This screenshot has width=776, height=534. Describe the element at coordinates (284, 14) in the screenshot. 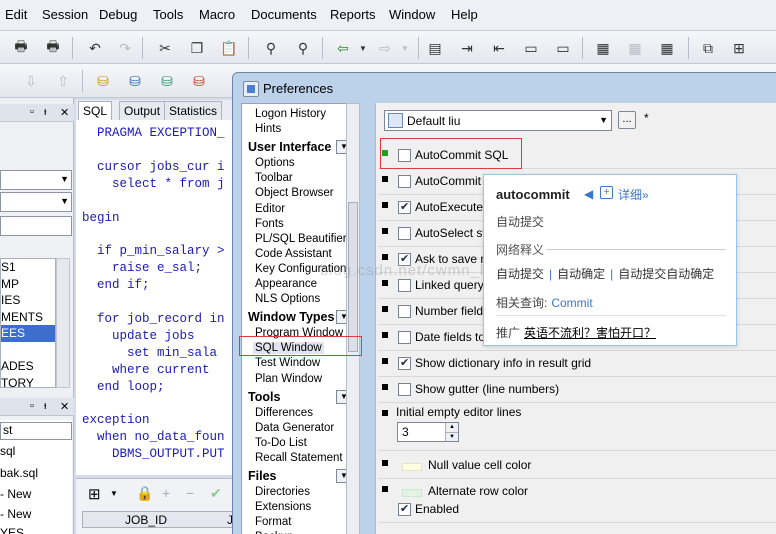

I see `menu-documents: Documents` at that location.